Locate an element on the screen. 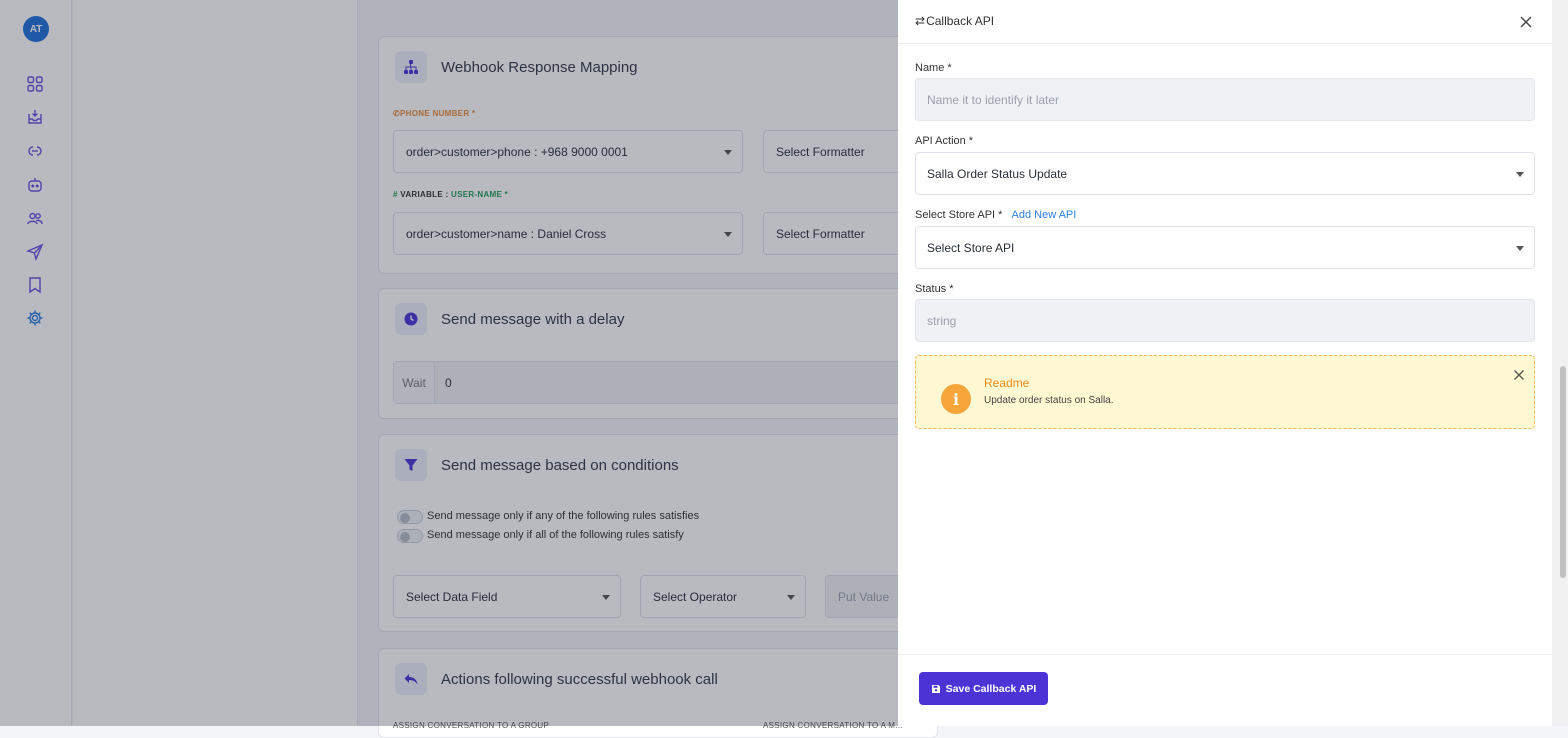 This screenshot has width=1568, height=738. drawer-title: ⇄ Callback API is located at coordinates (955, 21).